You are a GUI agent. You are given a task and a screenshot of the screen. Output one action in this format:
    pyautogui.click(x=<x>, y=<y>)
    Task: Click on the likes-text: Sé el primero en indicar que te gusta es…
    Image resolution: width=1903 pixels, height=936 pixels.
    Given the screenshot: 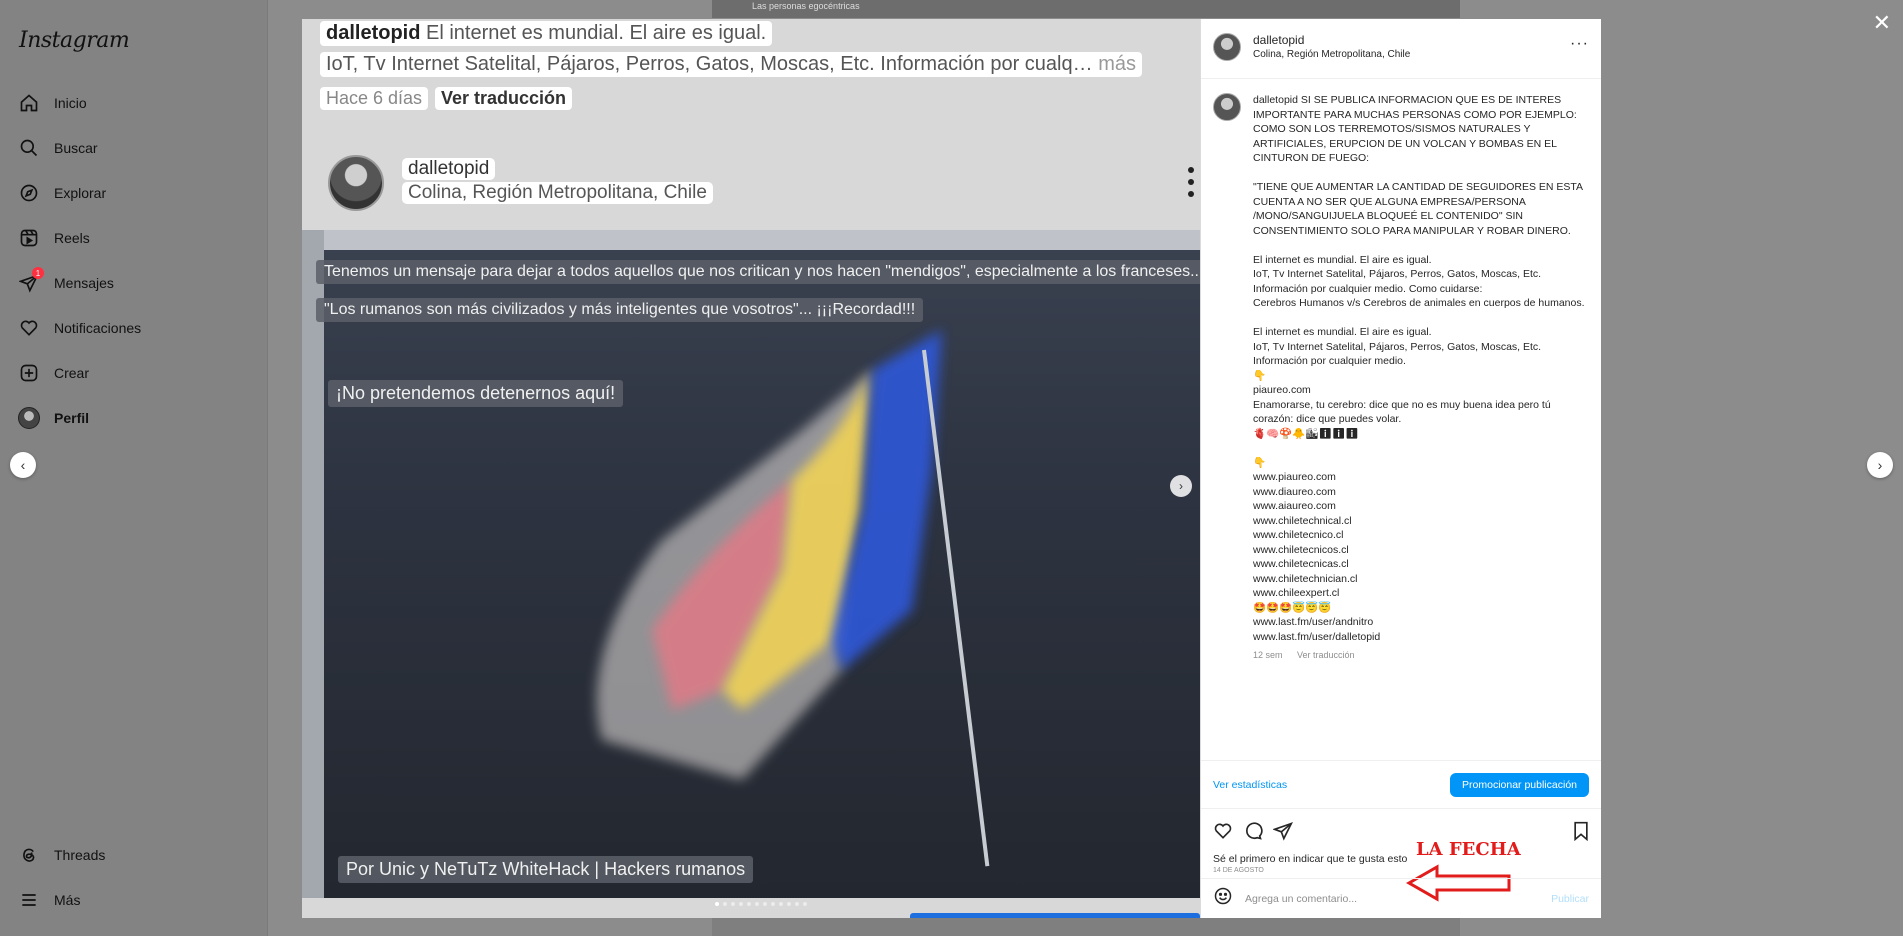 What is the action you would take?
    pyautogui.click(x=1310, y=859)
    